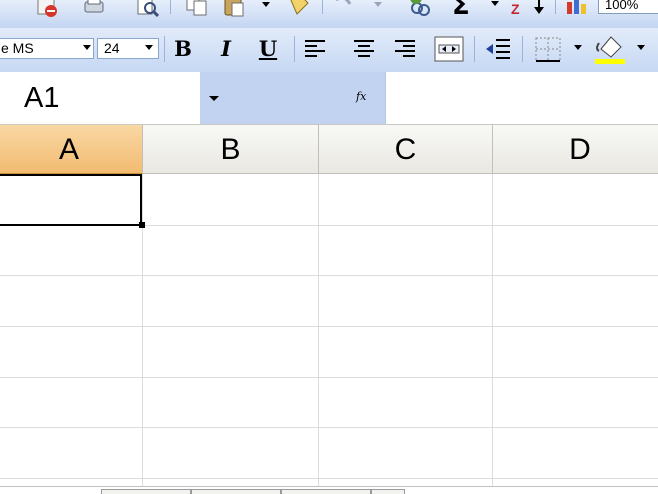 Image resolution: width=658 pixels, height=494 pixels. What do you see at coordinates (299, 9) in the screenshot?
I see `format-painter-icon` at bounding box center [299, 9].